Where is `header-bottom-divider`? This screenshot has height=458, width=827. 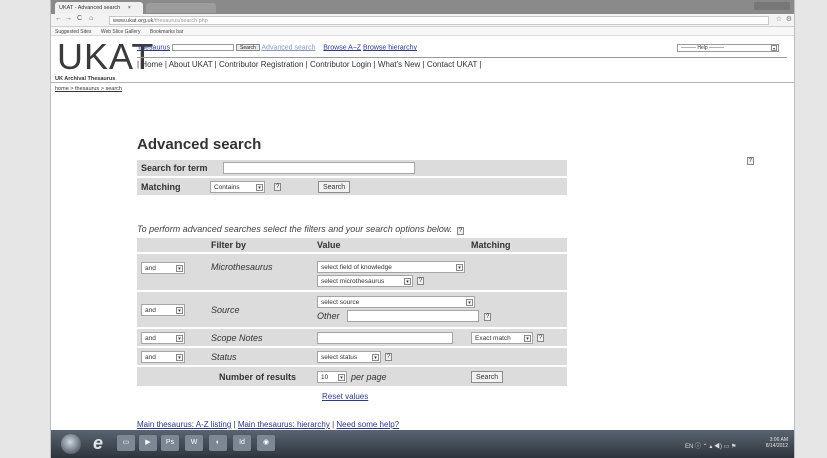
header-bottom-divider is located at coordinates (422, 82).